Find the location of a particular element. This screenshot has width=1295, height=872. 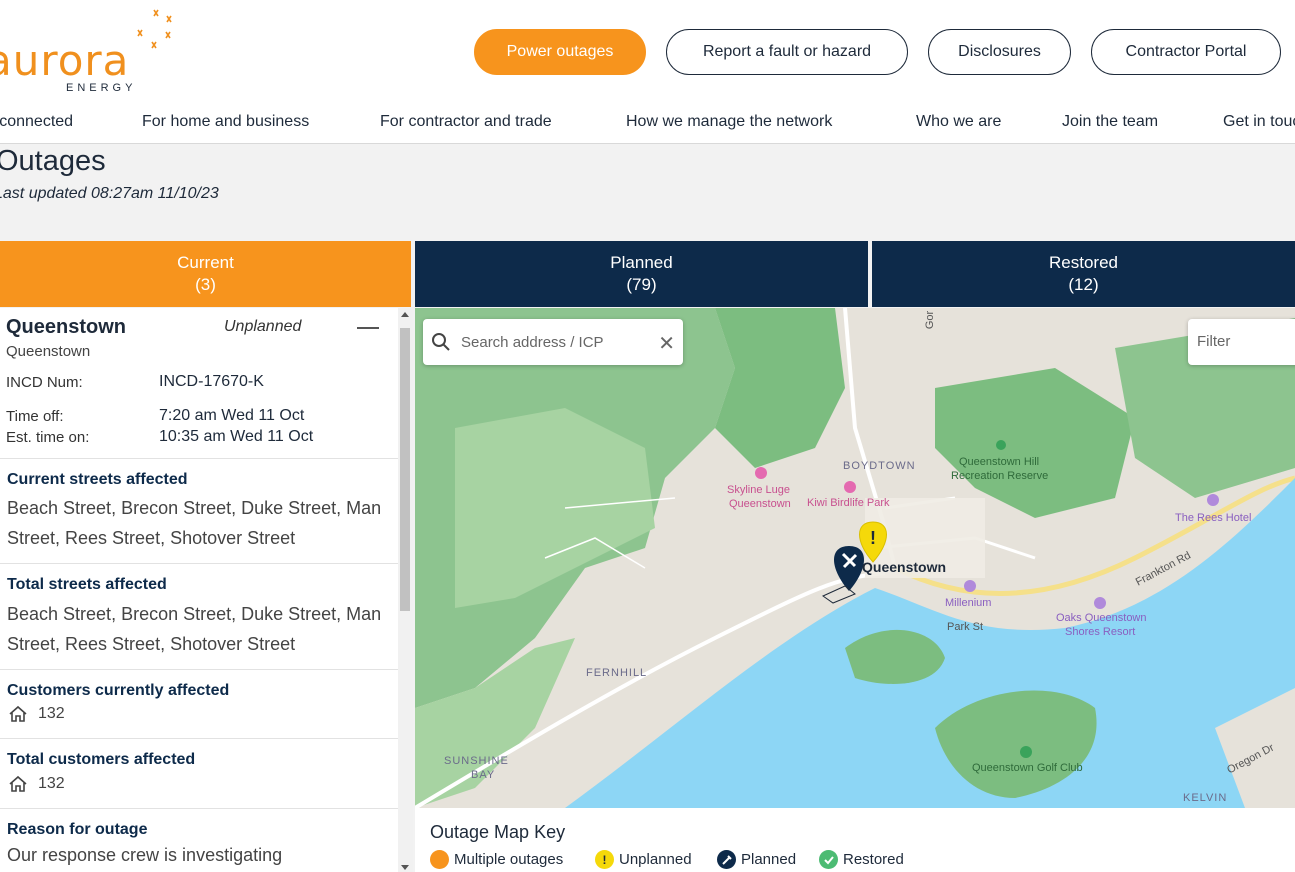

contractor-portal-button: Contractor Portal is located at coordinates (1186, 52).